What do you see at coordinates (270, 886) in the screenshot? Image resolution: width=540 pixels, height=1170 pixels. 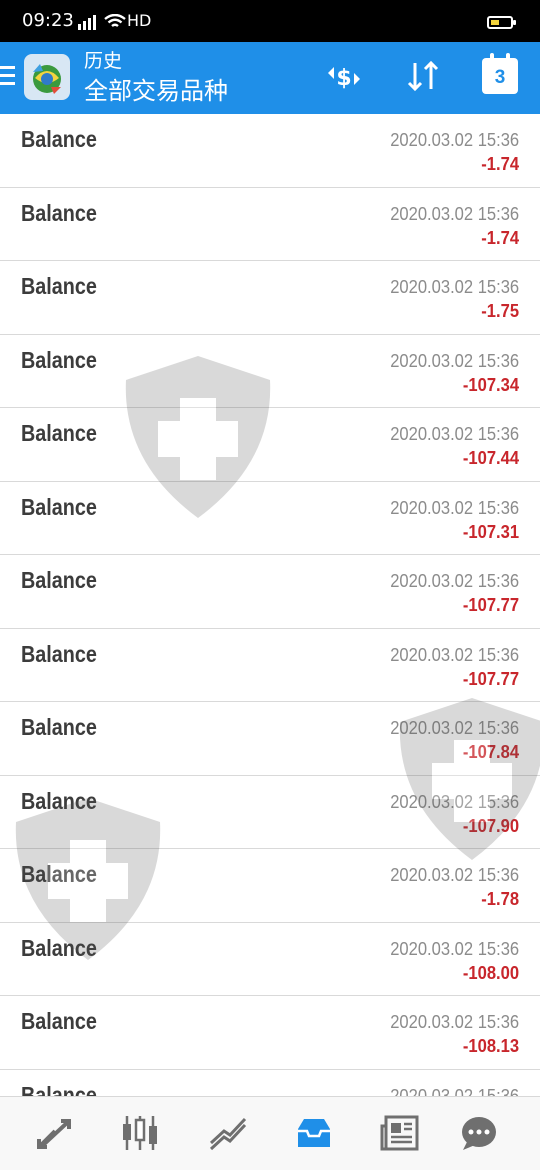 I see `list-item: Balance 2020.03.02 15:36 -1.78` at bounding box center [270, 886].